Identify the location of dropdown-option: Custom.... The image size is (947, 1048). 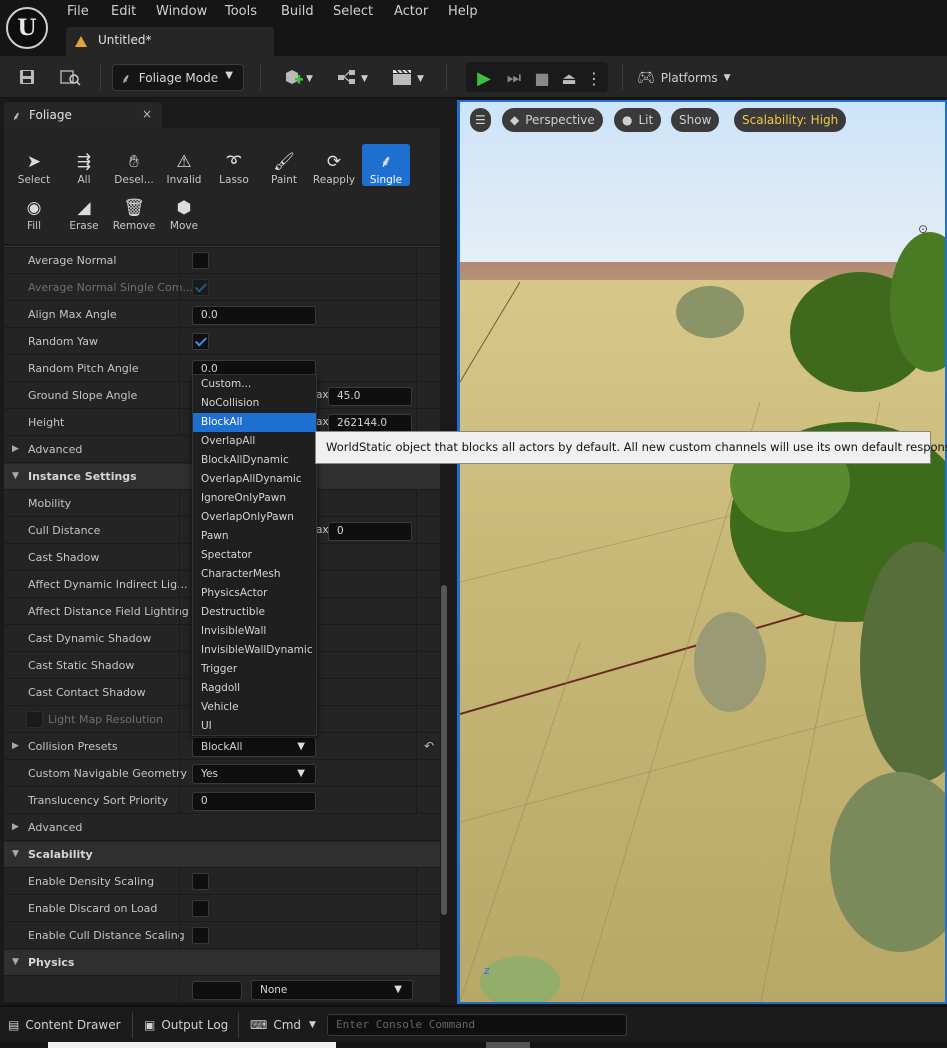
(254, 384).